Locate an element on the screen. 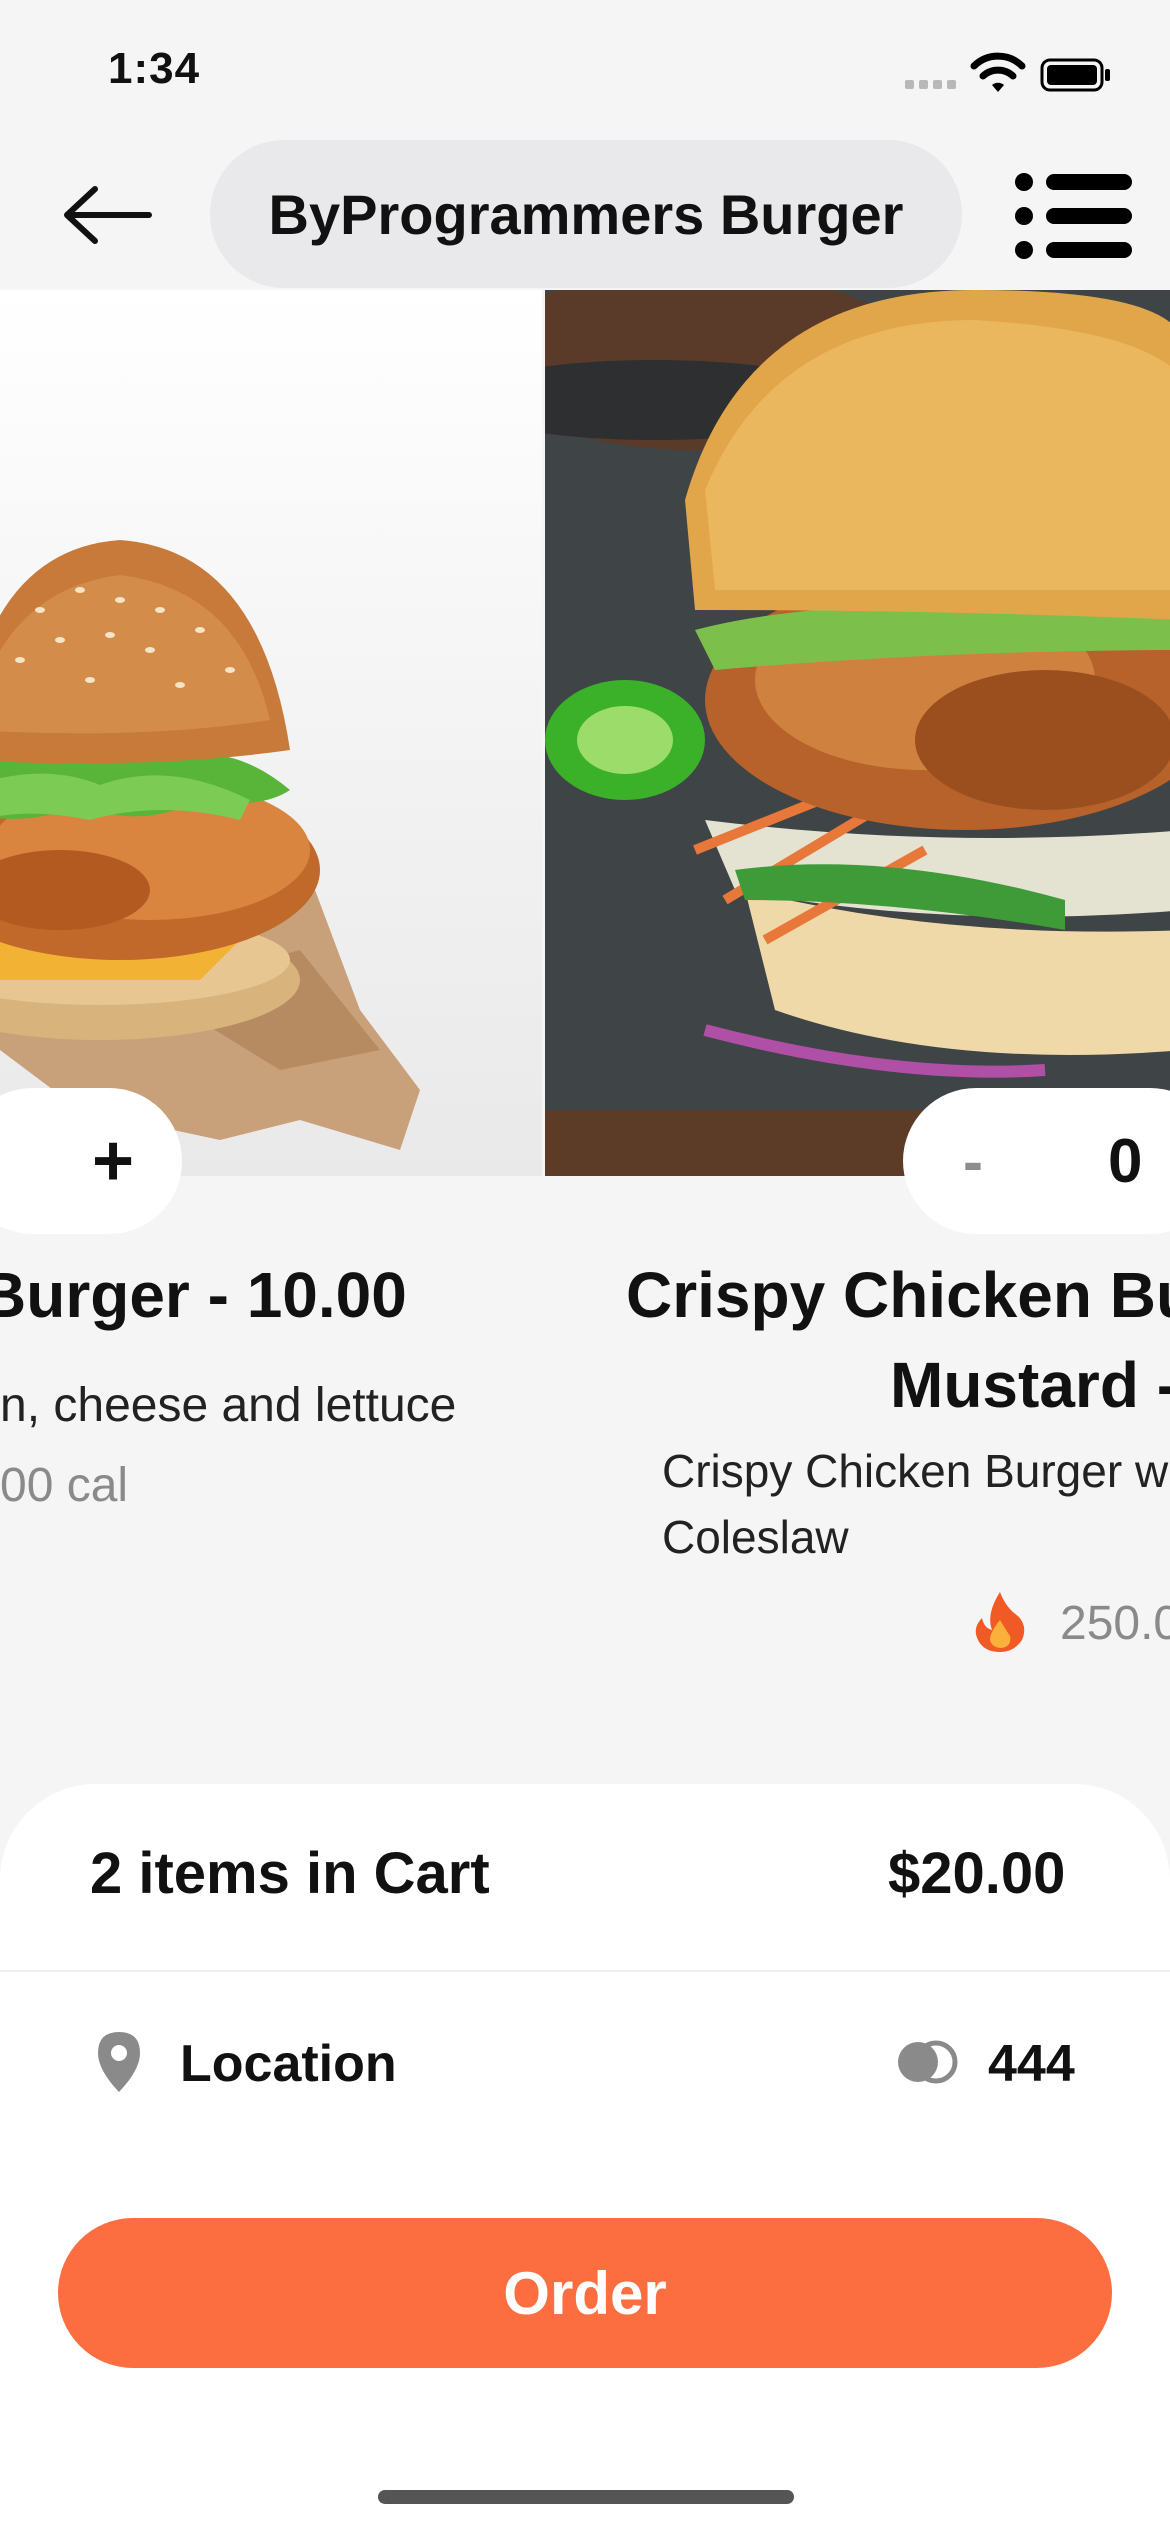 This screenshot has width=1170, height=2544. points-coin-icon is located at coordinates (928, 2062).